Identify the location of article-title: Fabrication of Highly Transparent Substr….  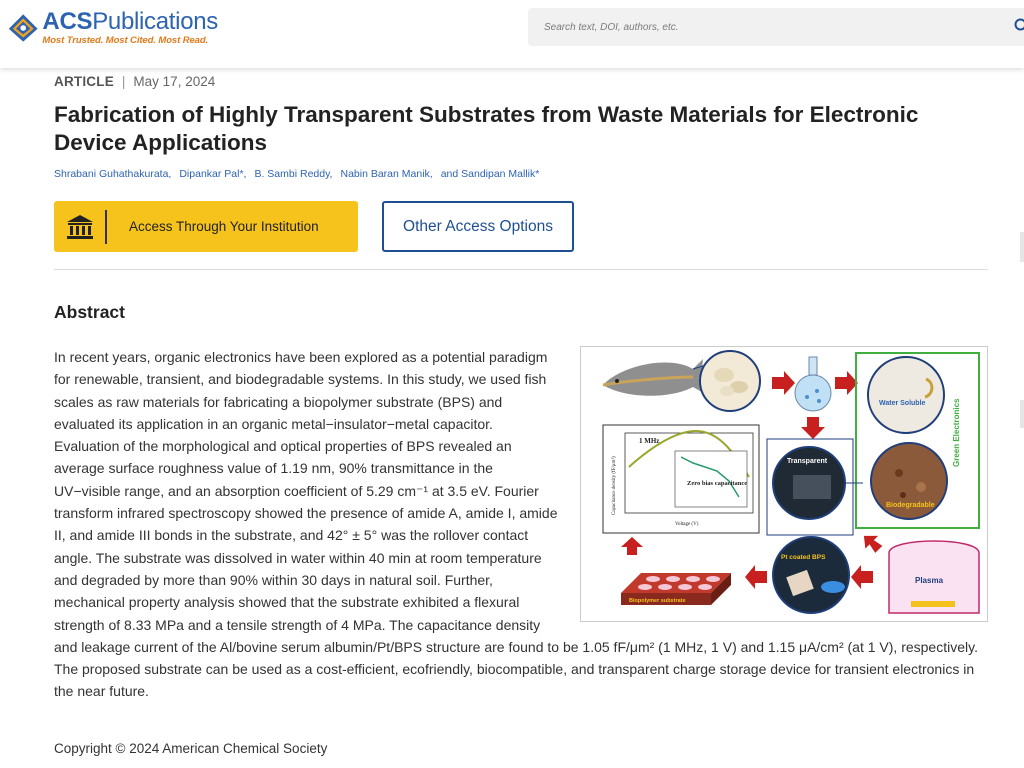
(486, 128).